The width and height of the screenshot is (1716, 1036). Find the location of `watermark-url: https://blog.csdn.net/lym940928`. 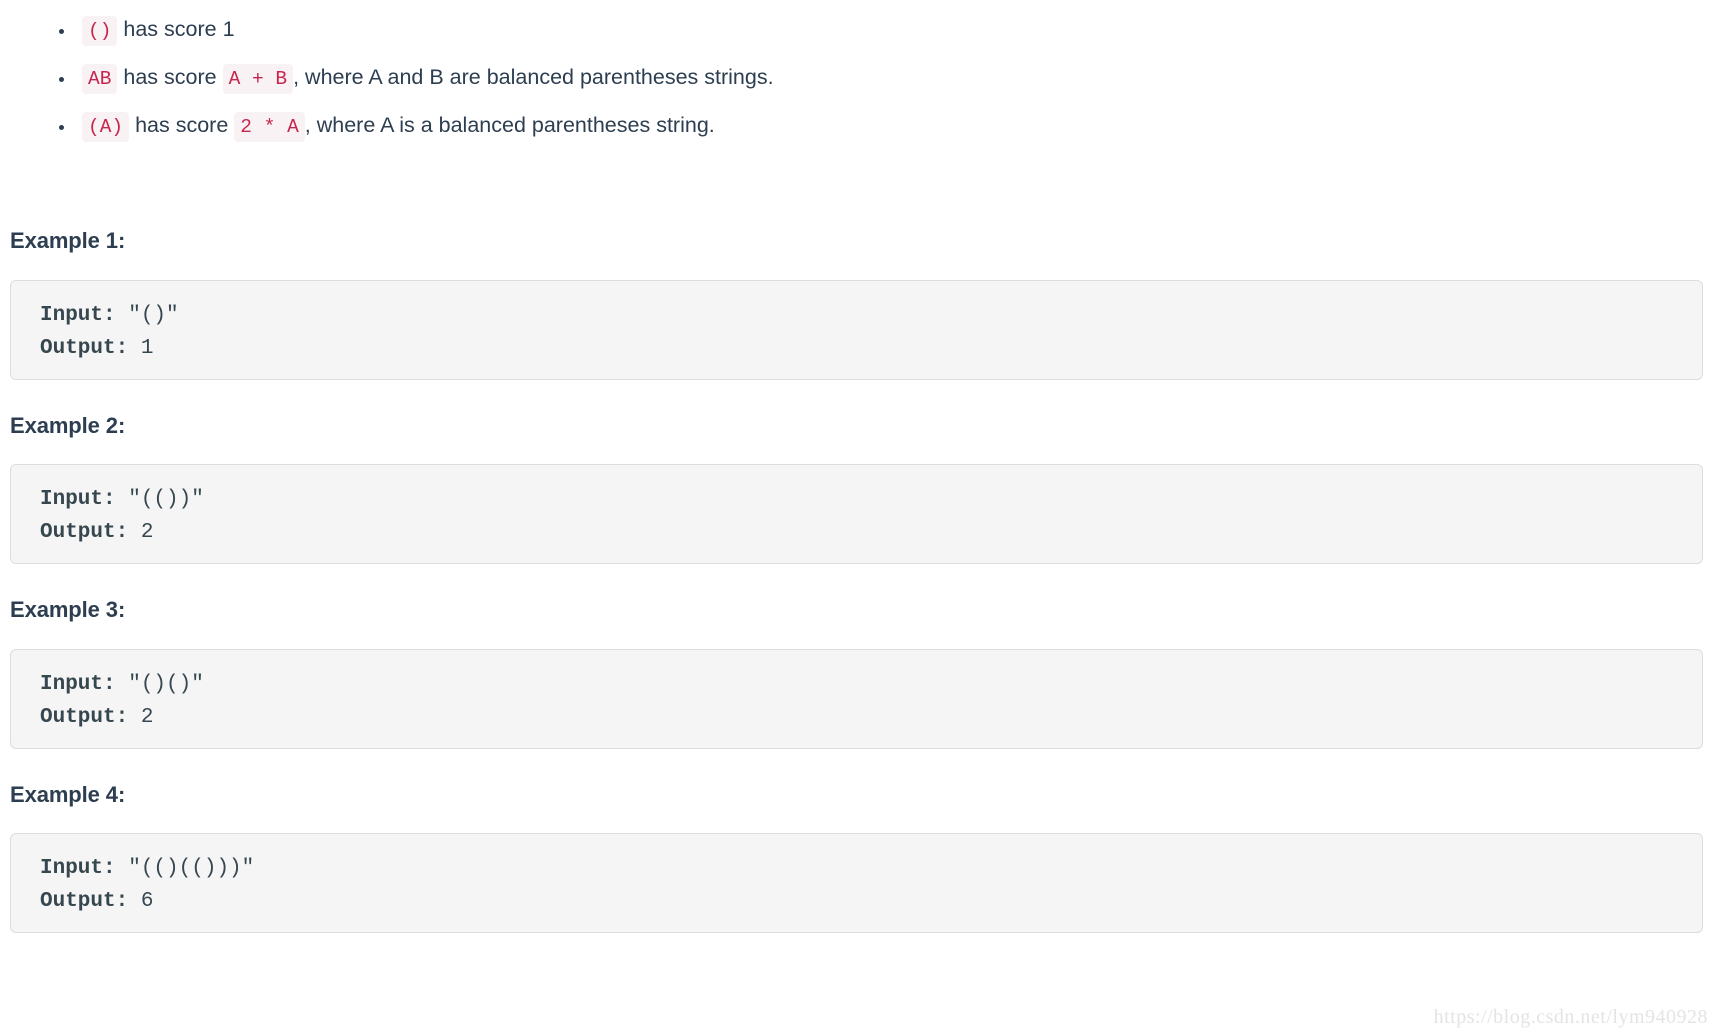

watermark-url: https://blog.csdn.net/lym940928 is located at coordinates (1570, 1017).